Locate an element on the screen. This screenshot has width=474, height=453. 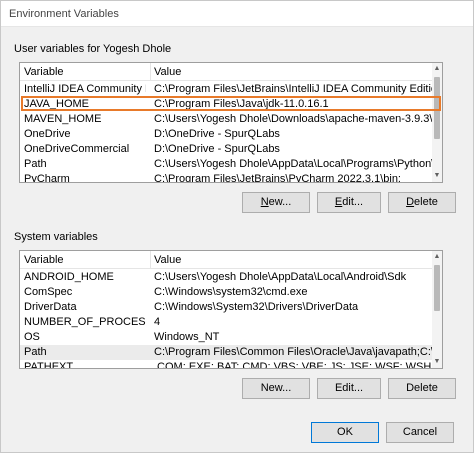
list-item: ComSpec C:\Windows\system32\cmd.exe is located at coordinates (231, 292).